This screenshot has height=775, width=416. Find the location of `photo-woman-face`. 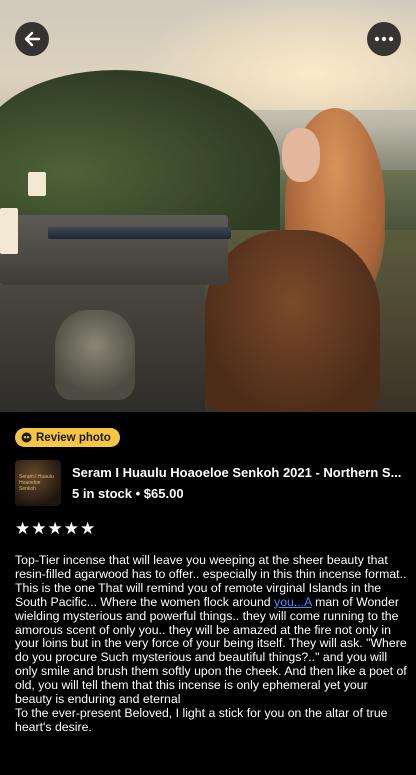

photo-woman-face is located at coordinates (301, 155).